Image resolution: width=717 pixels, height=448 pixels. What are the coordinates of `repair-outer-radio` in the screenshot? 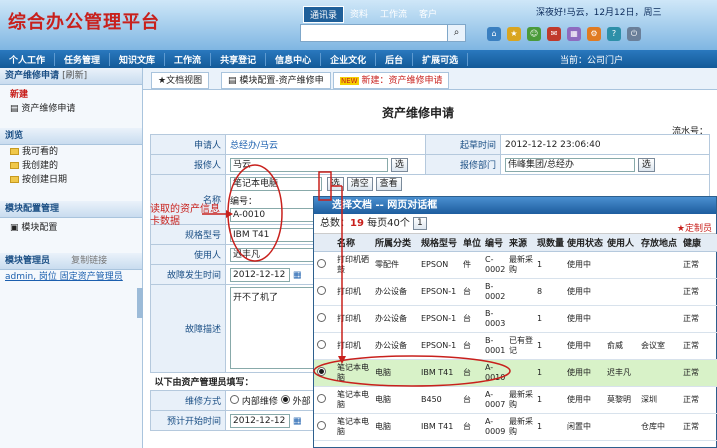 It's located at (285, 399).